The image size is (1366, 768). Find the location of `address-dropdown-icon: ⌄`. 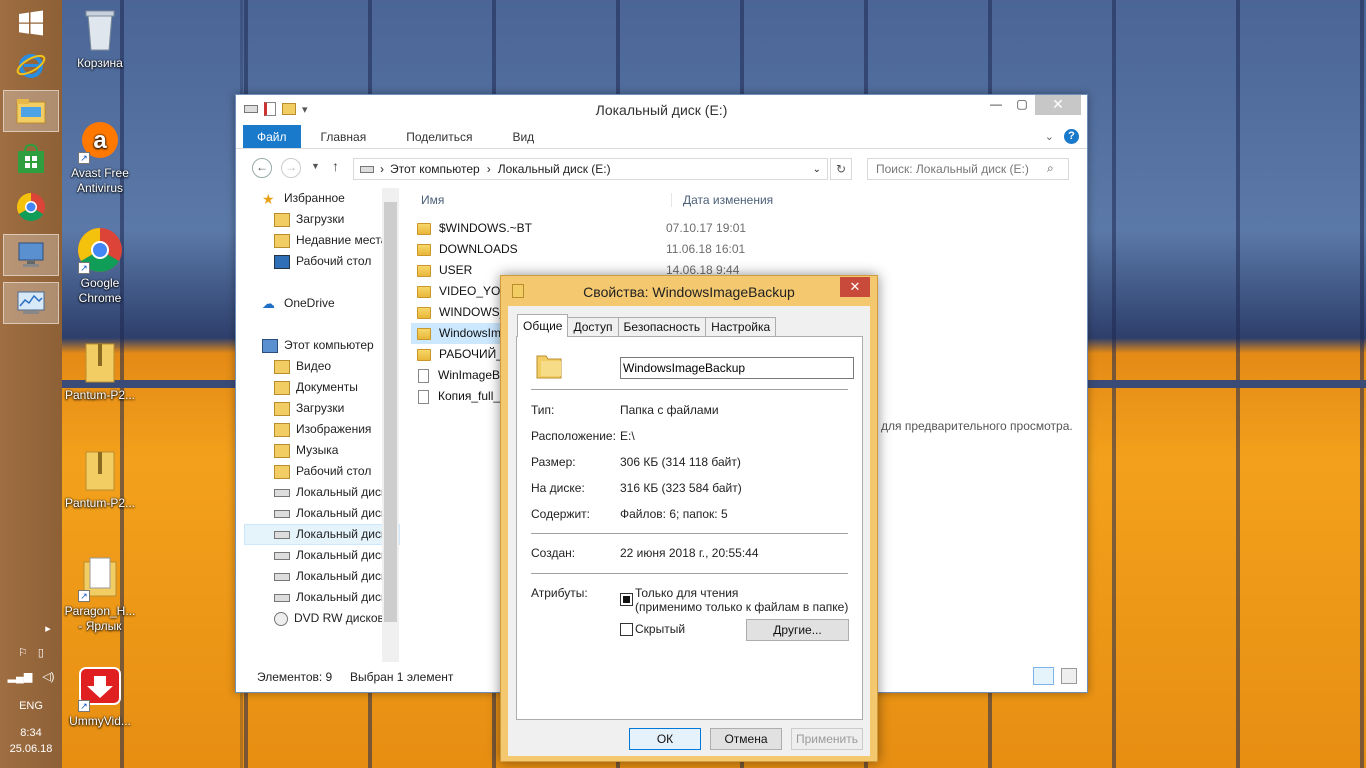

address-dropdown-icon: ⌄ is located at coordinates (817, 169).